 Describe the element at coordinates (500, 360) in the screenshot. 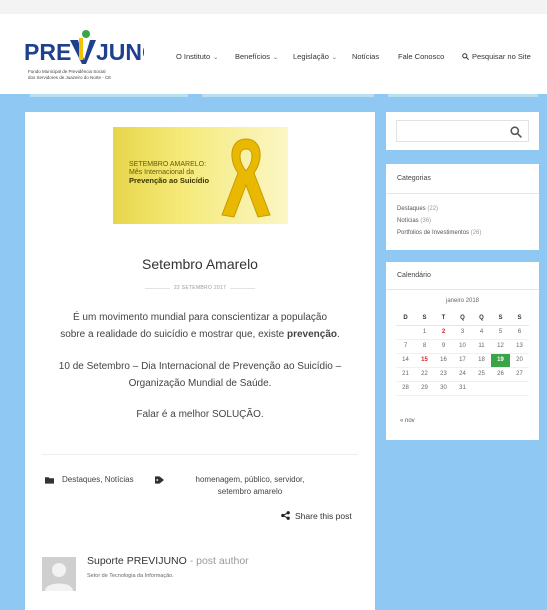

I see `calendar-day-today: 19` at that location.